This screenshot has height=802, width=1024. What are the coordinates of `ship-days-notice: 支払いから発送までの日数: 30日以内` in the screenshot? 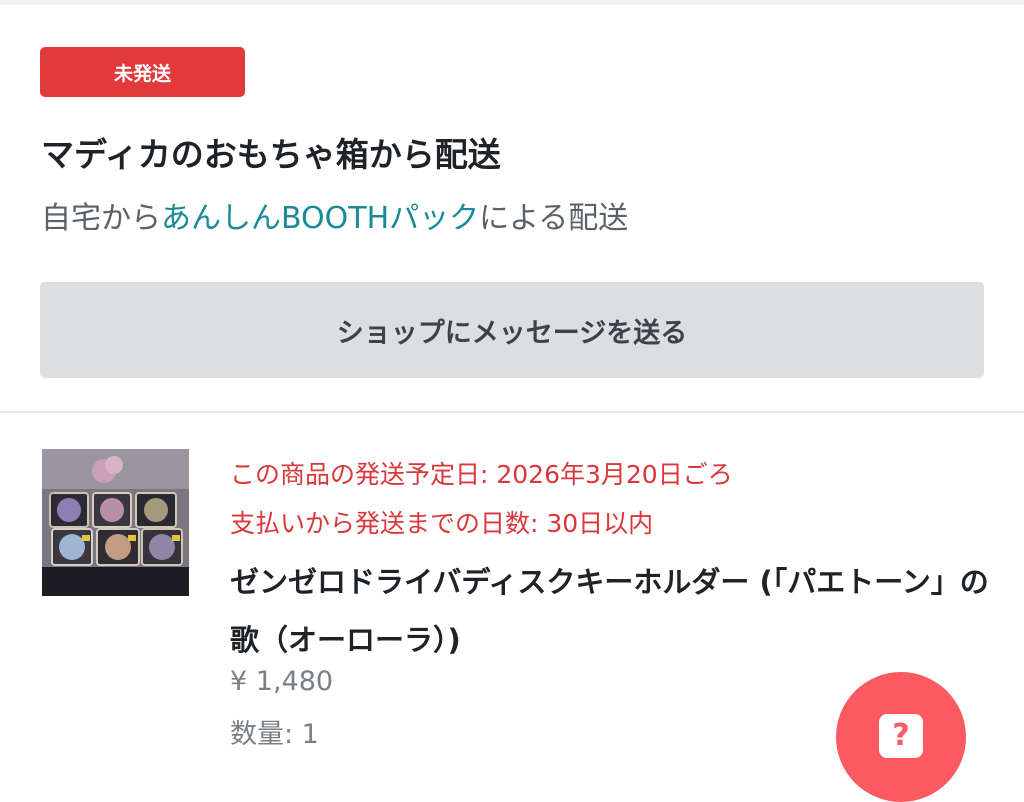 It's located at (442, 523).